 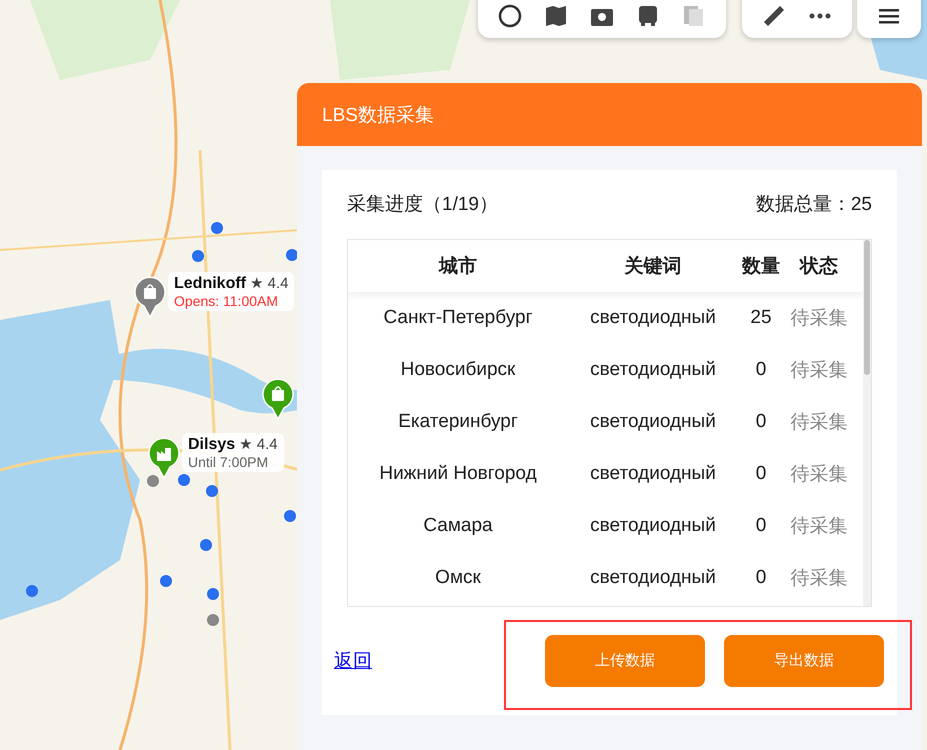 I want to click on place-name: Lednikoff, so click(x=210, y=283).